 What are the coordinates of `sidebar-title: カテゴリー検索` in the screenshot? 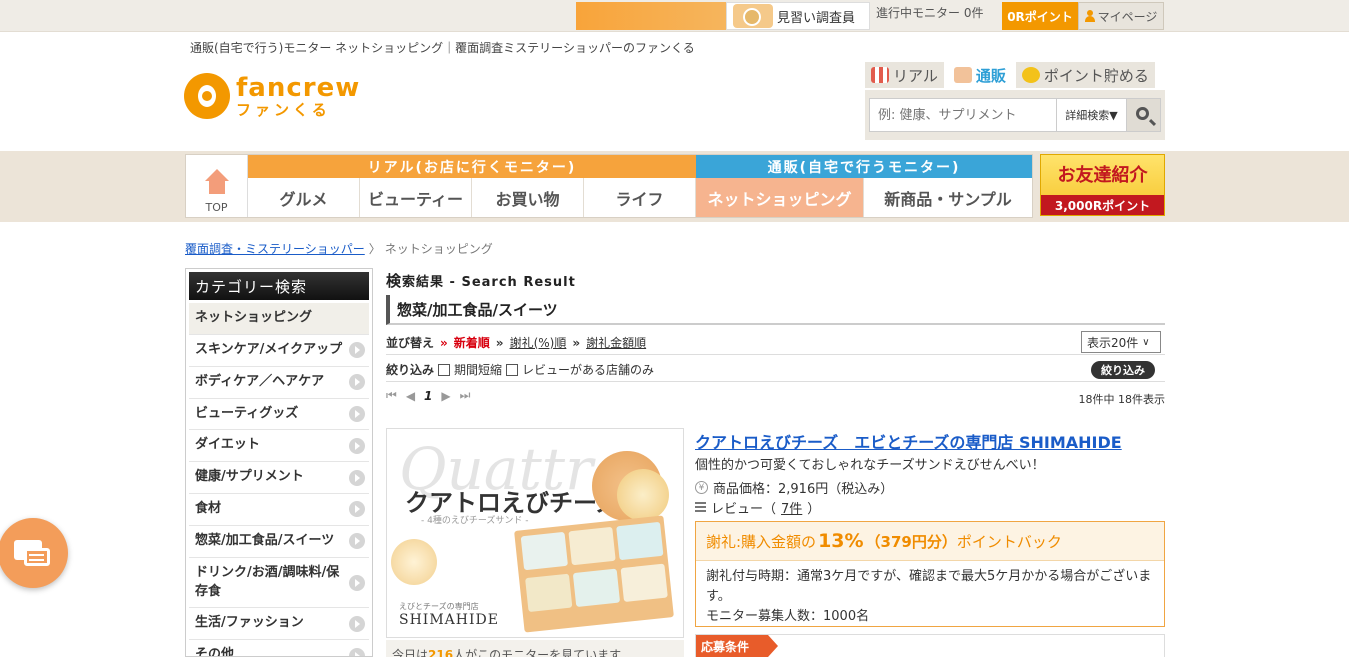 It's located at (279, 286).